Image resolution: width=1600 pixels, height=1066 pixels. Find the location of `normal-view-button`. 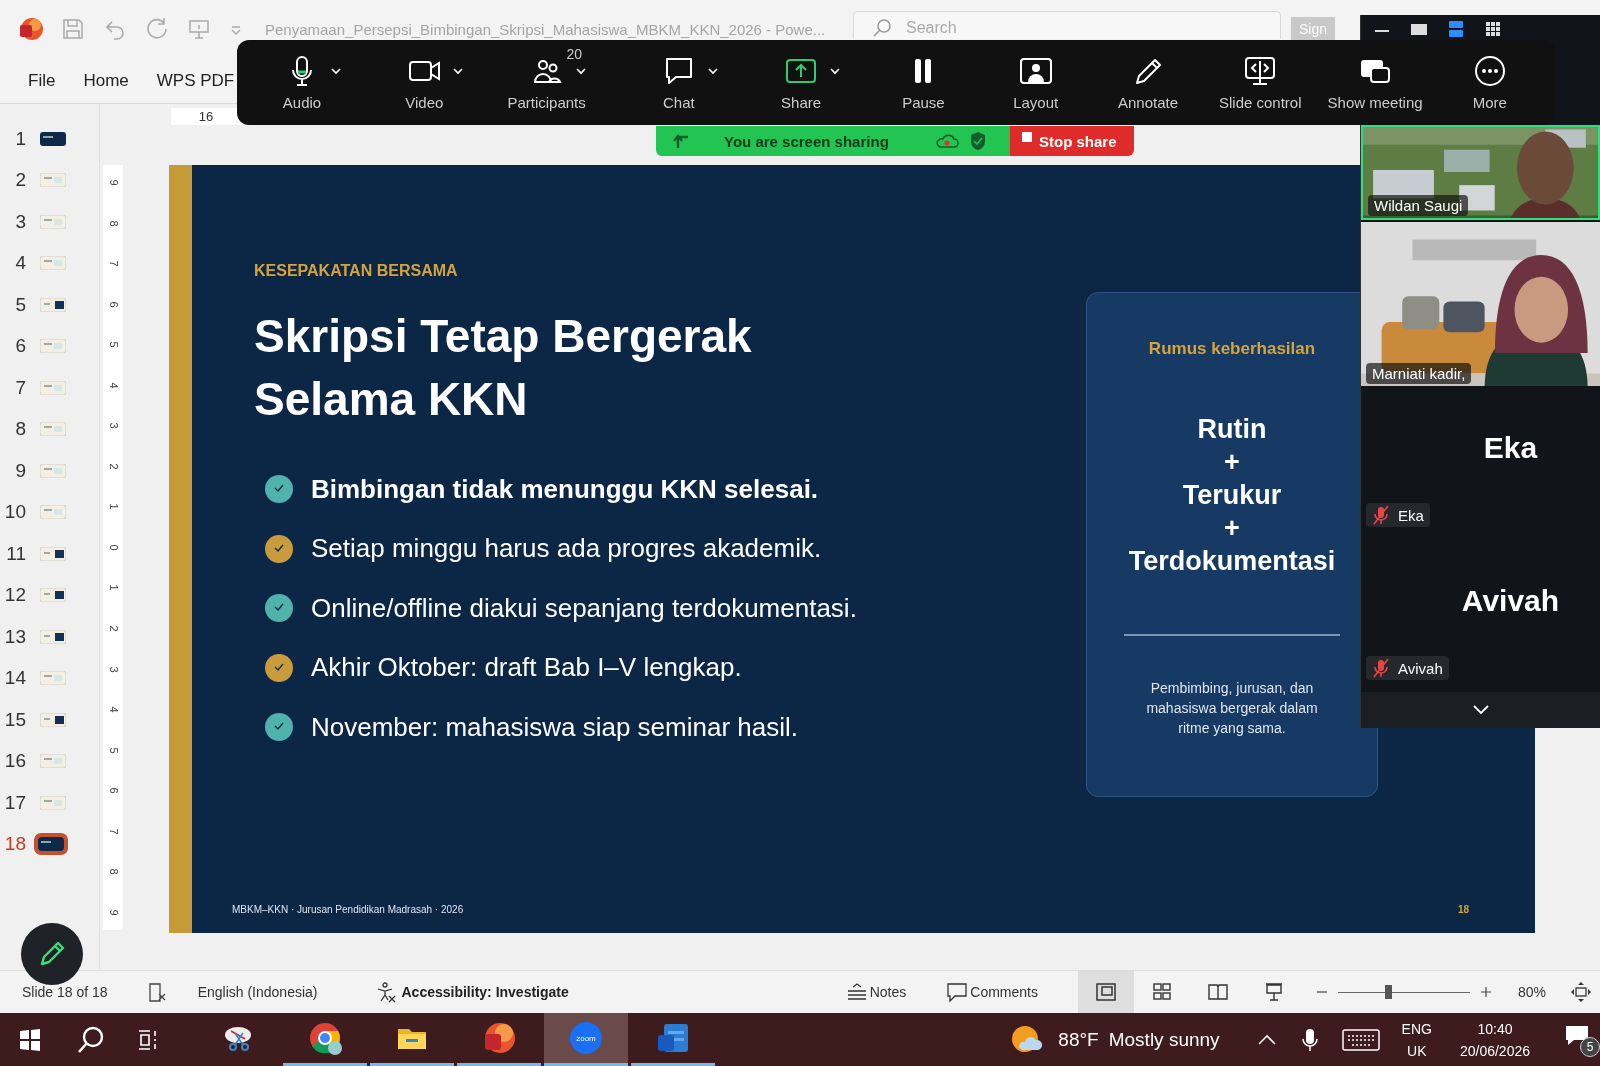

normal-view-button is located at coordinates (1105, 992).